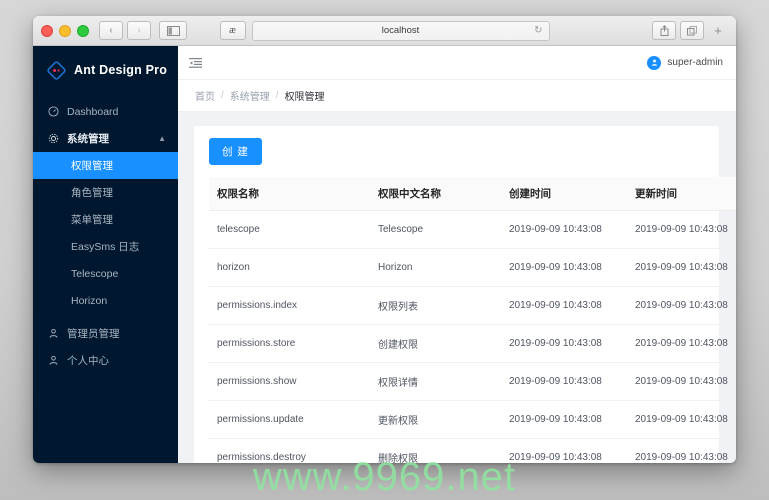 The image size is (769, 500). Describe the element at coordinates (105, 360) in the screenshot. I see `sidebar-item-personal-center: 个人中心` at that location.